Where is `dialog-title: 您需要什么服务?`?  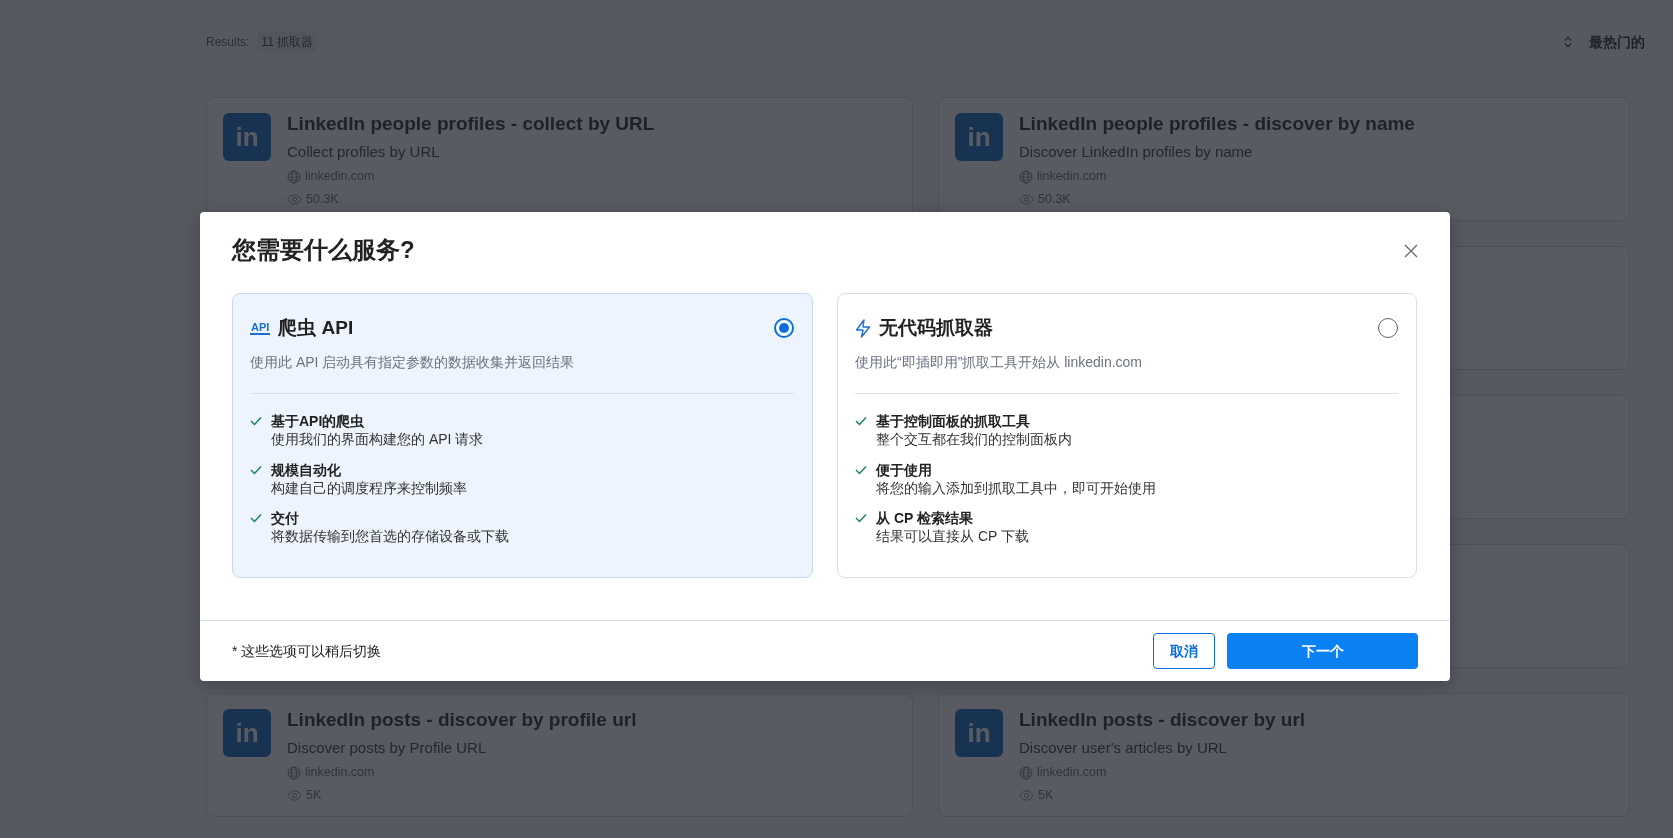 dialog-title: 您需要什么服务? is located at coordinates (323, 250).